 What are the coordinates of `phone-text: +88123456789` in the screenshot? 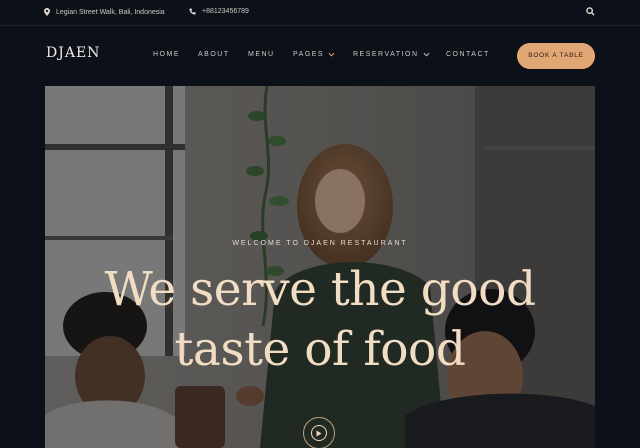 It's located at (225, 11).